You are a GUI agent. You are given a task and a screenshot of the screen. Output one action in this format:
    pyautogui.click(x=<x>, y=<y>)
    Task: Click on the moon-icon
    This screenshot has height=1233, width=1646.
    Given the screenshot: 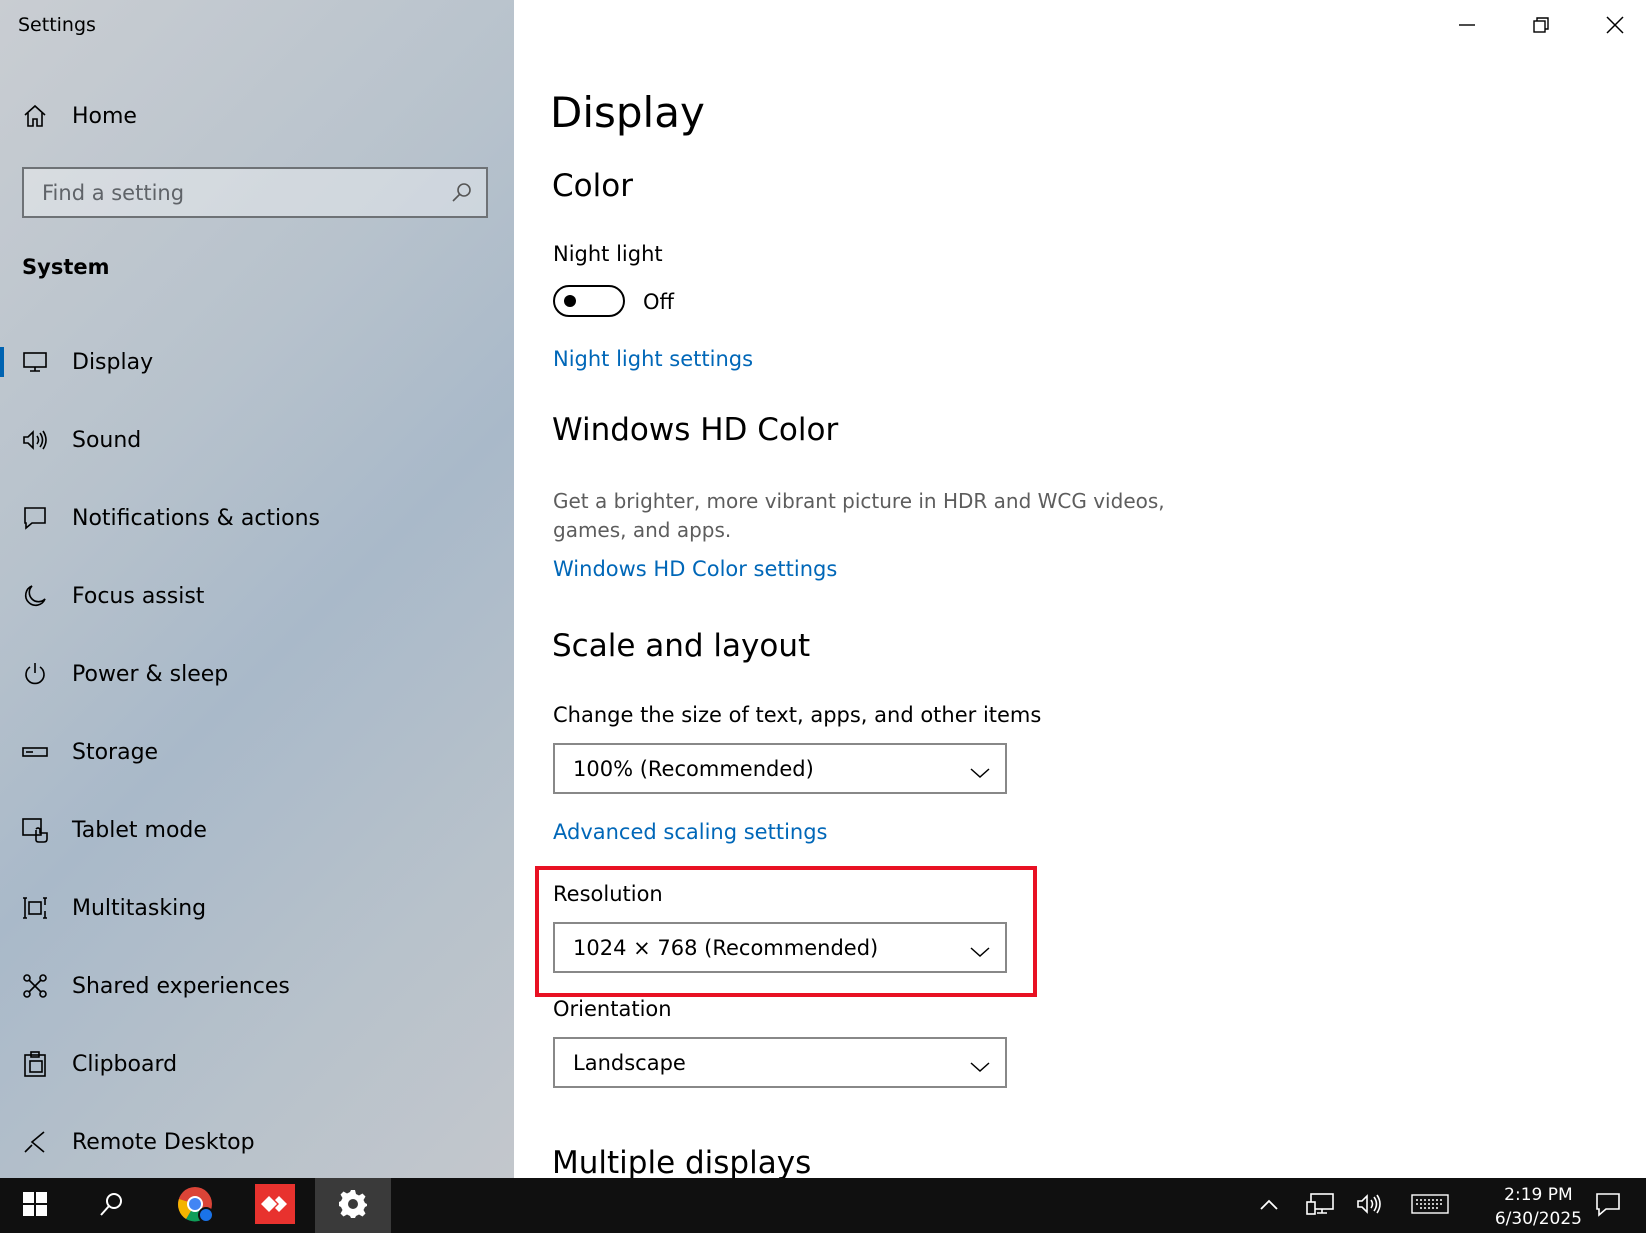 What is the action you would take?
    pyautogui.click(x=35, y=596)
    